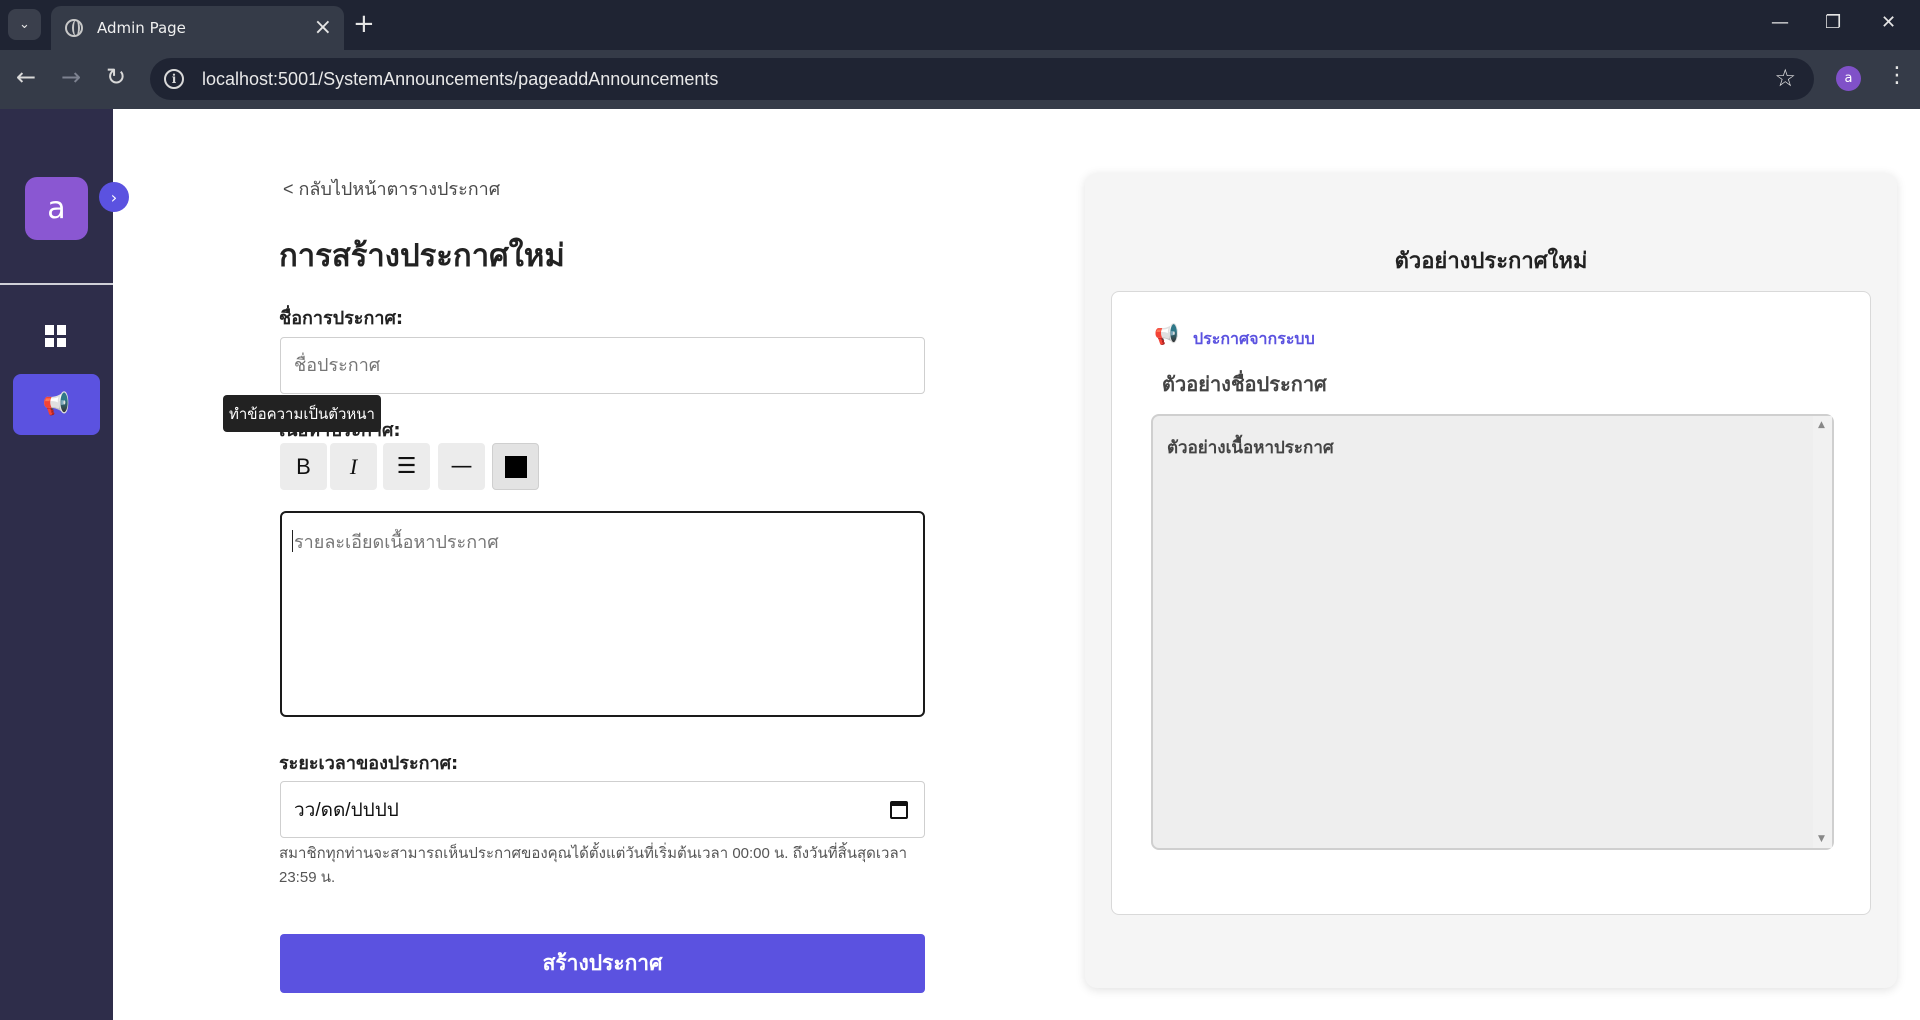 The image size is (1920, 1020). I want to click on browser-menu-icon: ⋮, so click(1897, 76).